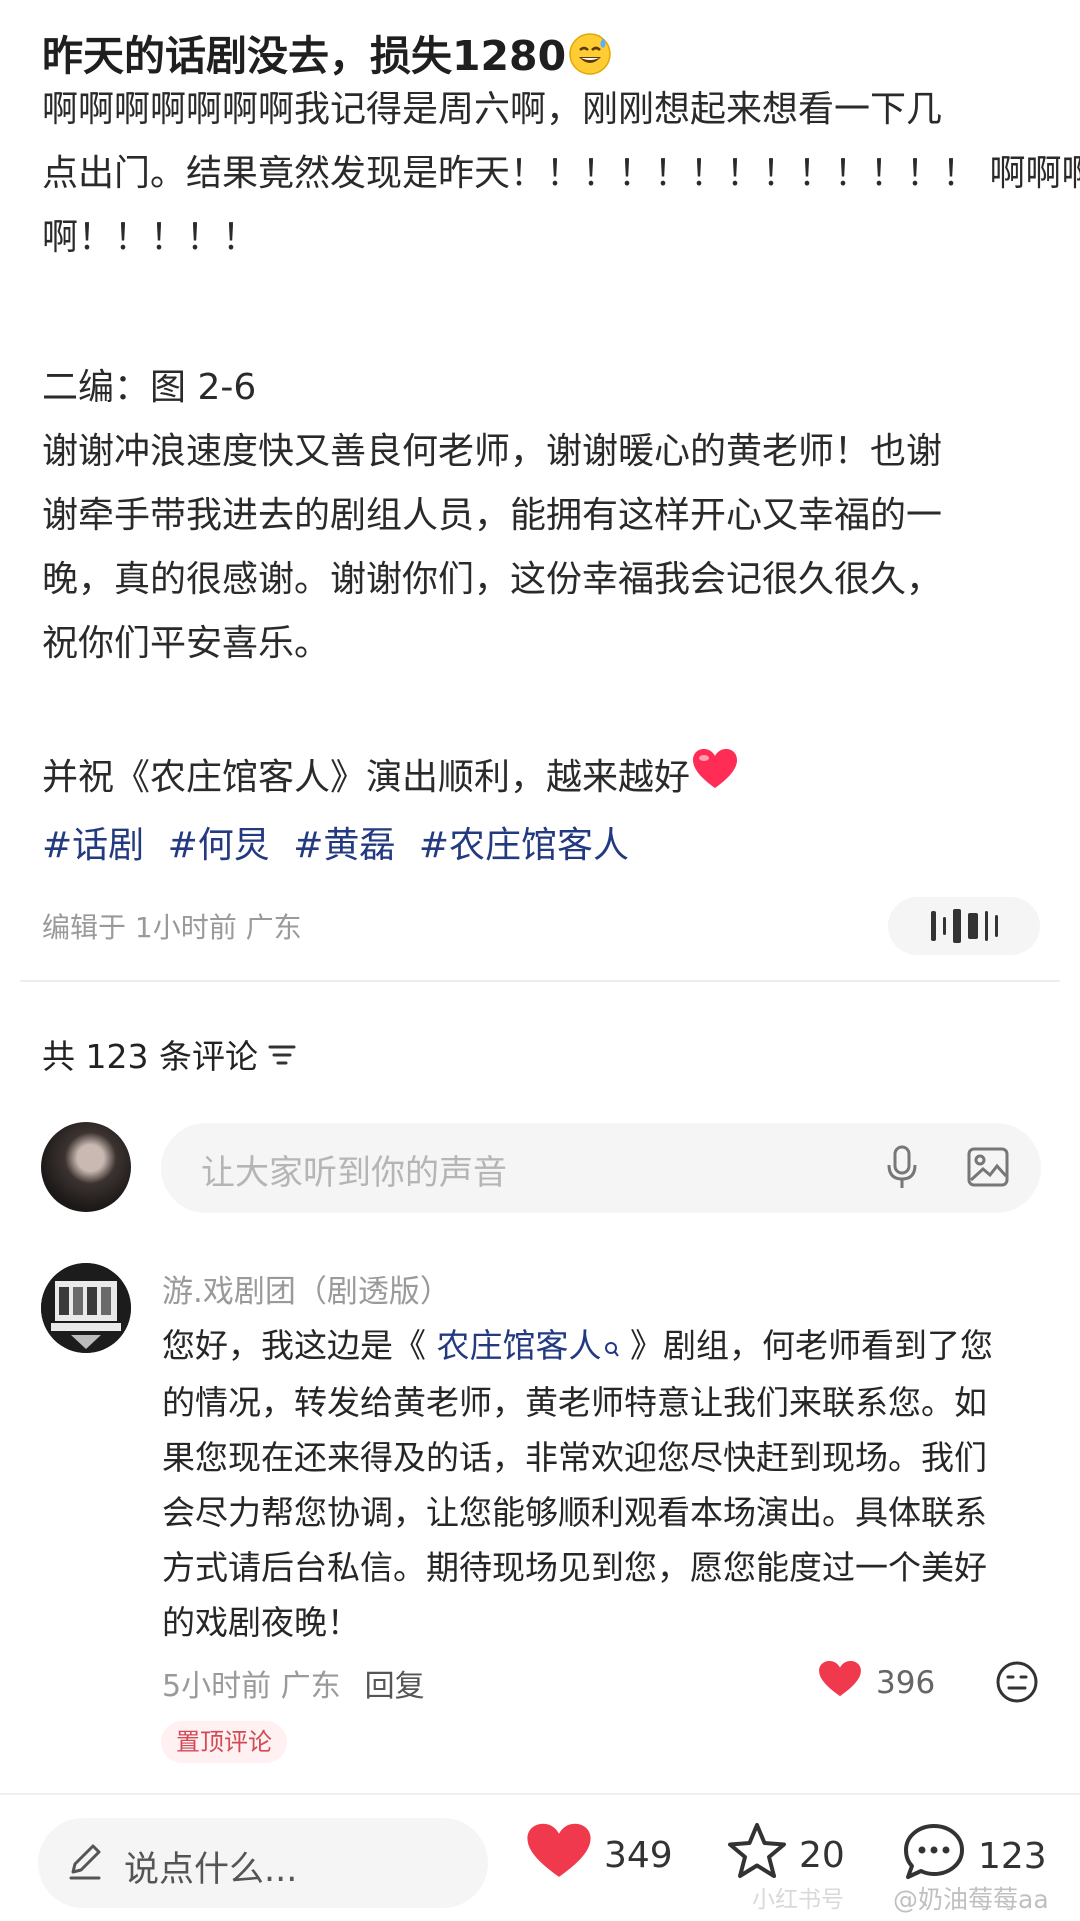 This screenshot has height=1921, width=1080. What do you see at coordinates (492, 579) in the screenshot?
I see `post-line: 晚，真的很感谢。谢谢你们，这份幸福我会记很久很久，` at bounding box center [492, 579].